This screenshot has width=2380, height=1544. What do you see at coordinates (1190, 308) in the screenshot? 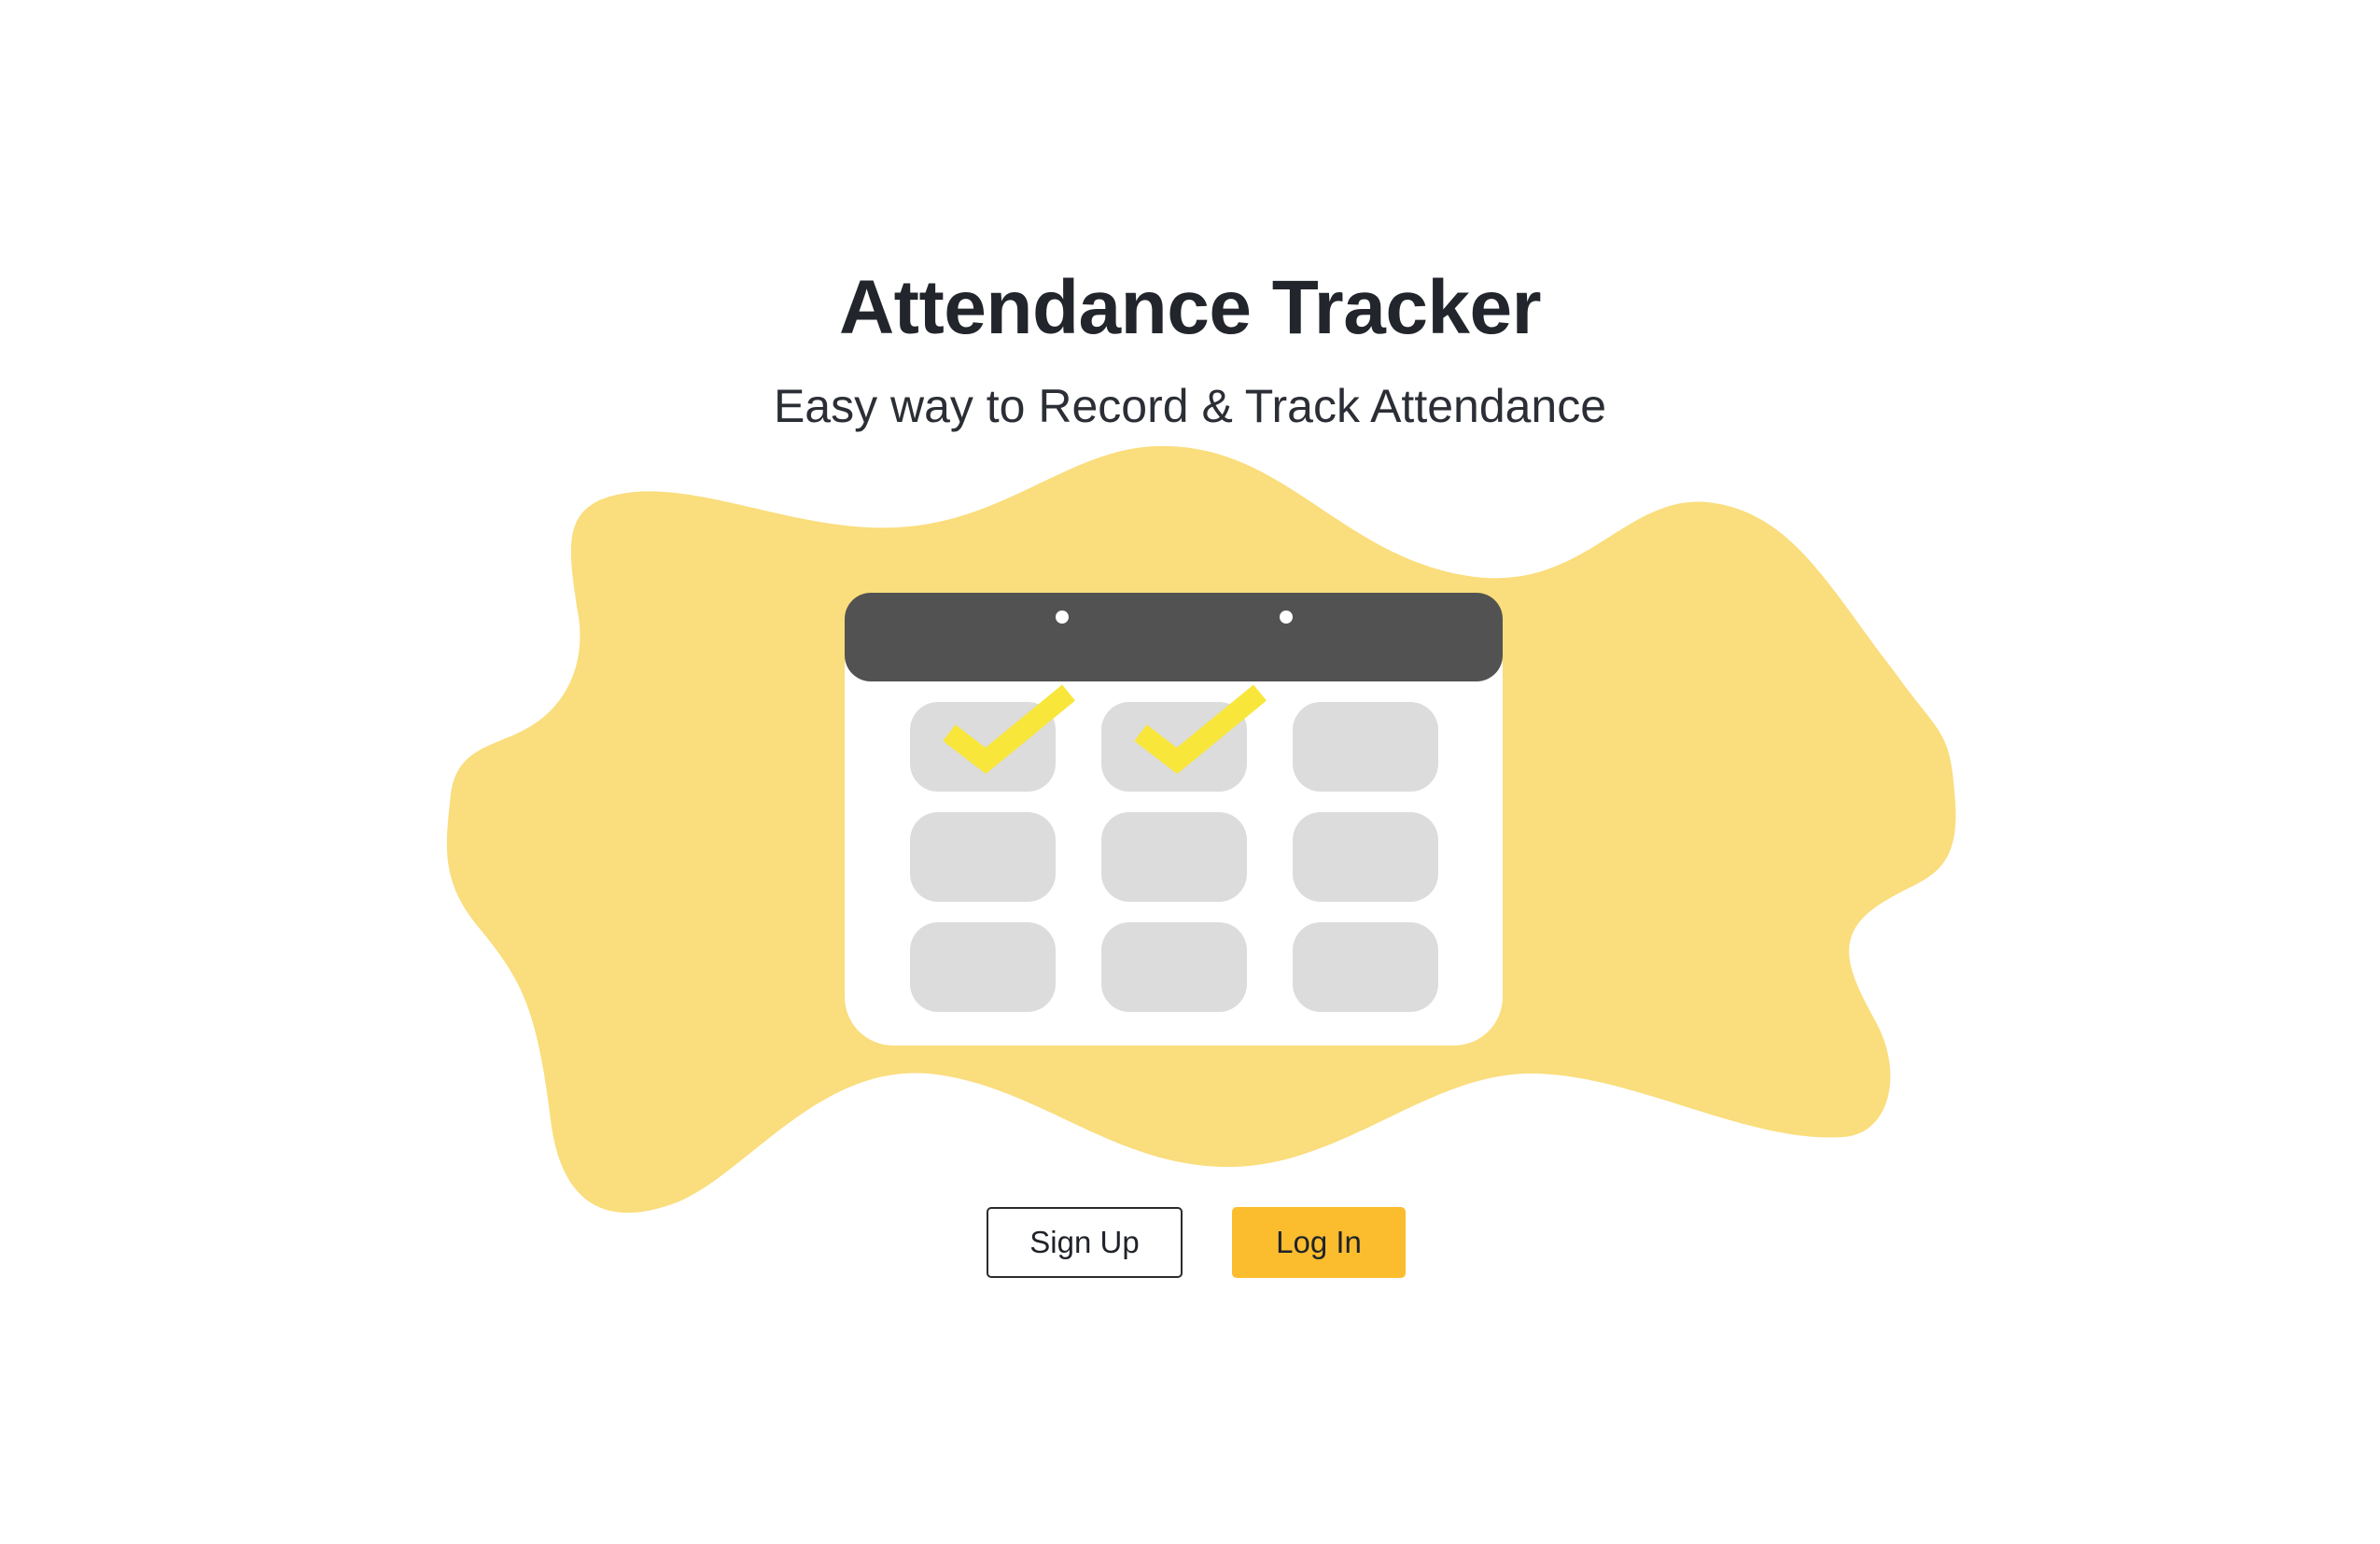
I see `page-title: Attendance Tracker` at bounding box center [1190, 308].